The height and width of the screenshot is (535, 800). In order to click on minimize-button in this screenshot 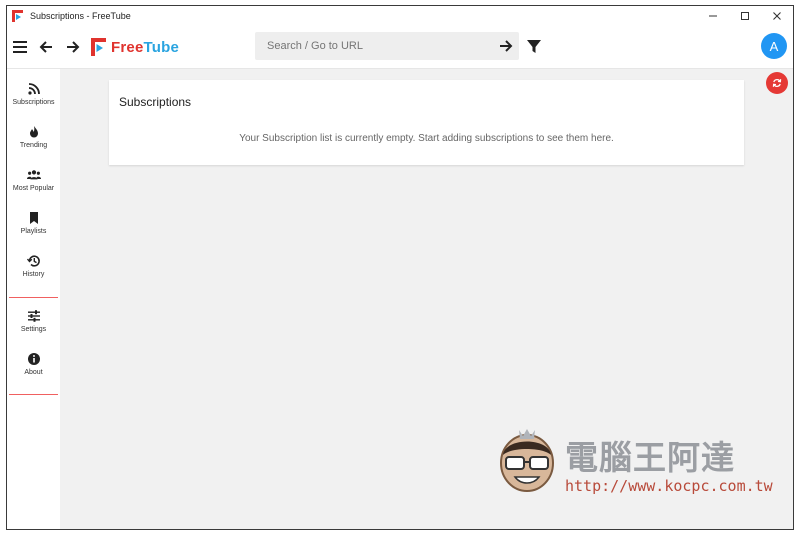, I will do `click(713, 16)`.